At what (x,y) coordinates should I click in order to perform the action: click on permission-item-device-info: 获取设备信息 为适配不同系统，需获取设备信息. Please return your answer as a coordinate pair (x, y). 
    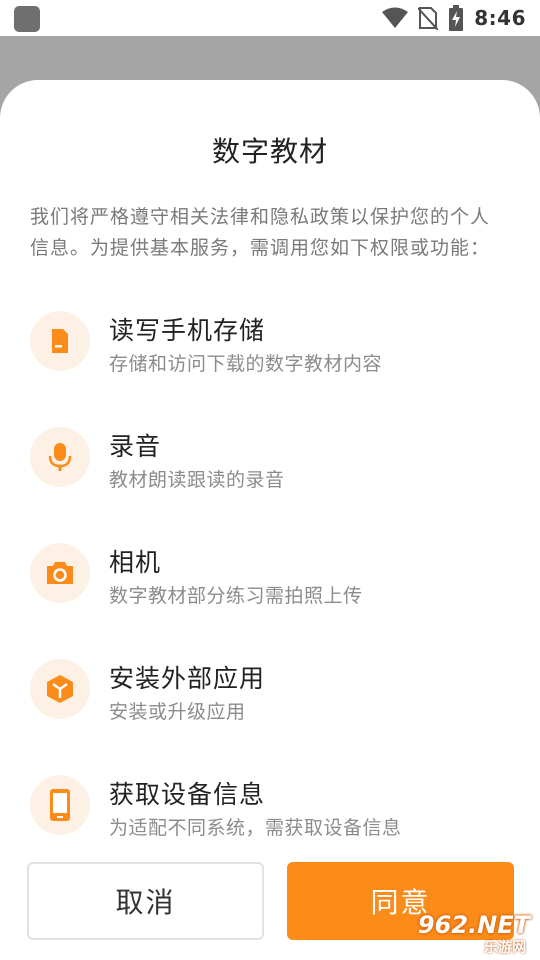
    Looking at the image, I should click on (270, 815).